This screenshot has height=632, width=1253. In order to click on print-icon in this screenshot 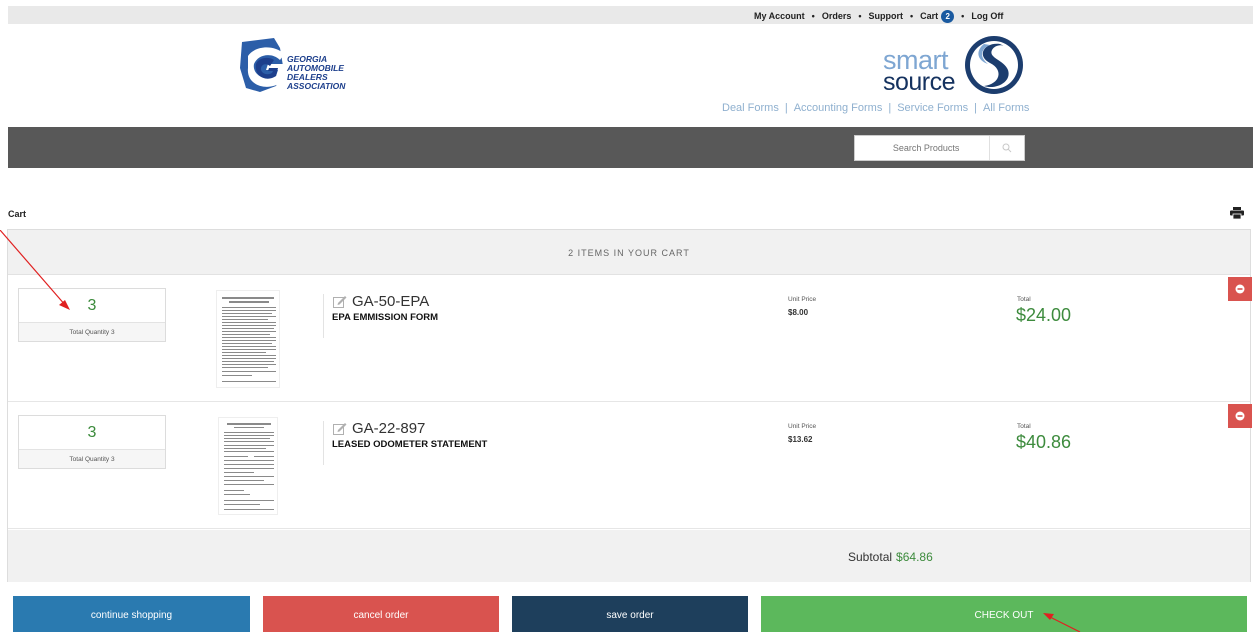, I will do `click(1237, 213)`.